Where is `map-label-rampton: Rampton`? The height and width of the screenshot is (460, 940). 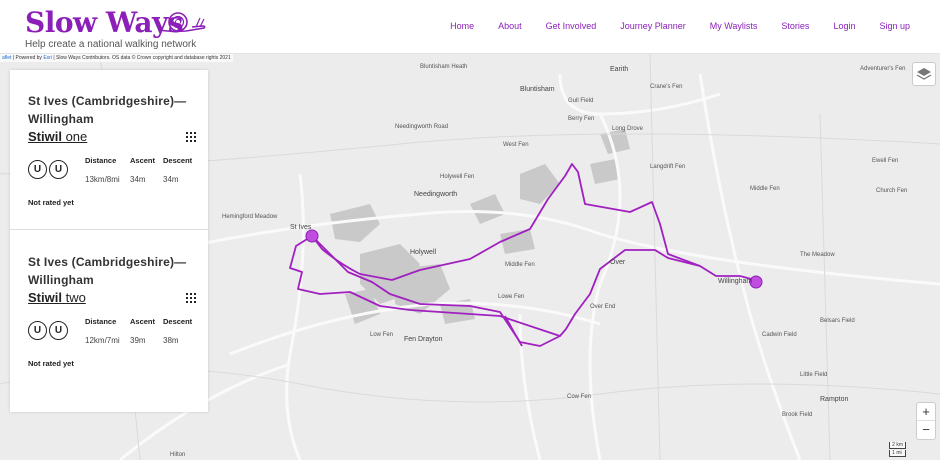
map-label-rampton: Rampton is located at coordinates (834, 399).